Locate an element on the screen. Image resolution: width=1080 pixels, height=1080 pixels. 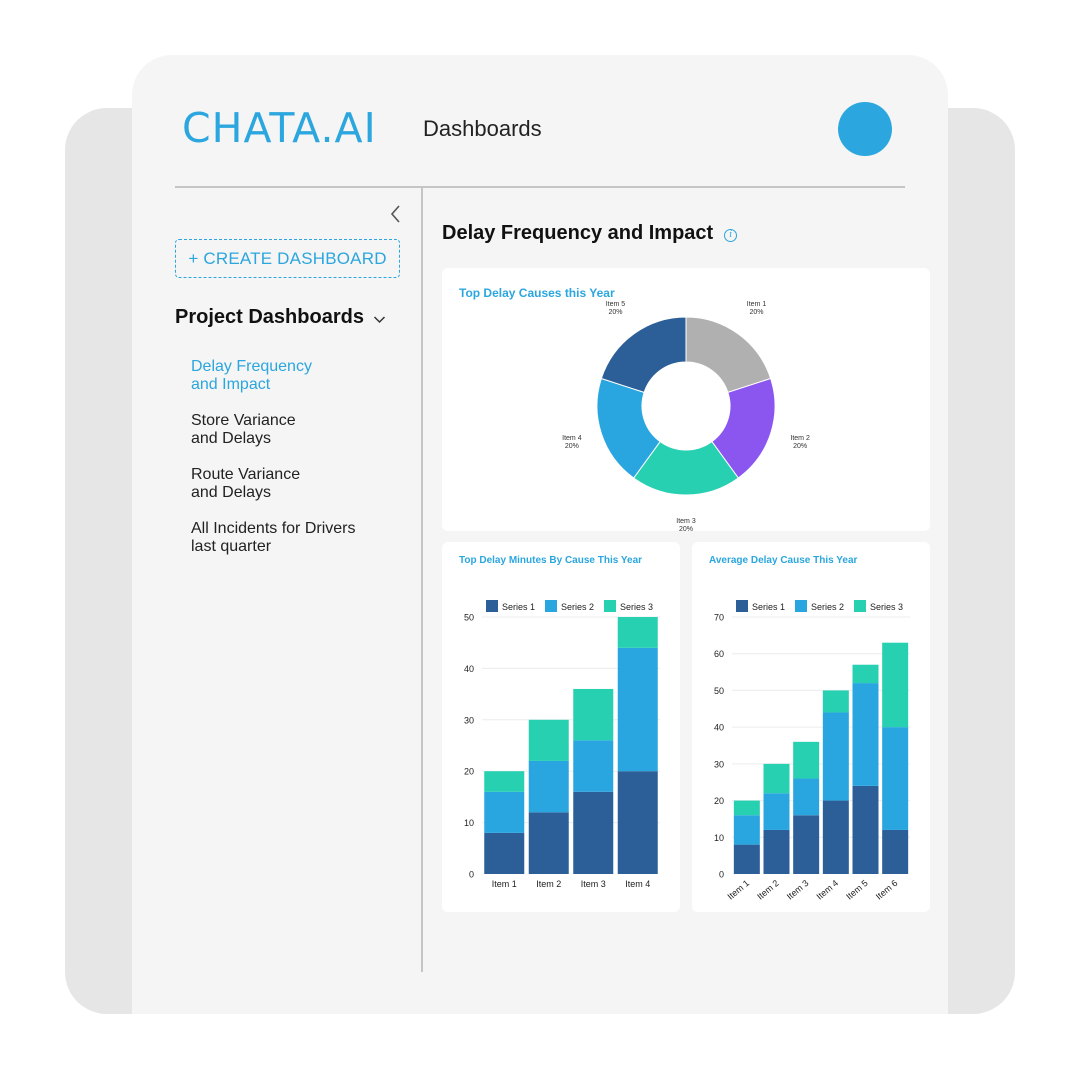
sidebar-item-all-incidents: All Incidents for Drivers last quarter is located at coordinates (286, 538).